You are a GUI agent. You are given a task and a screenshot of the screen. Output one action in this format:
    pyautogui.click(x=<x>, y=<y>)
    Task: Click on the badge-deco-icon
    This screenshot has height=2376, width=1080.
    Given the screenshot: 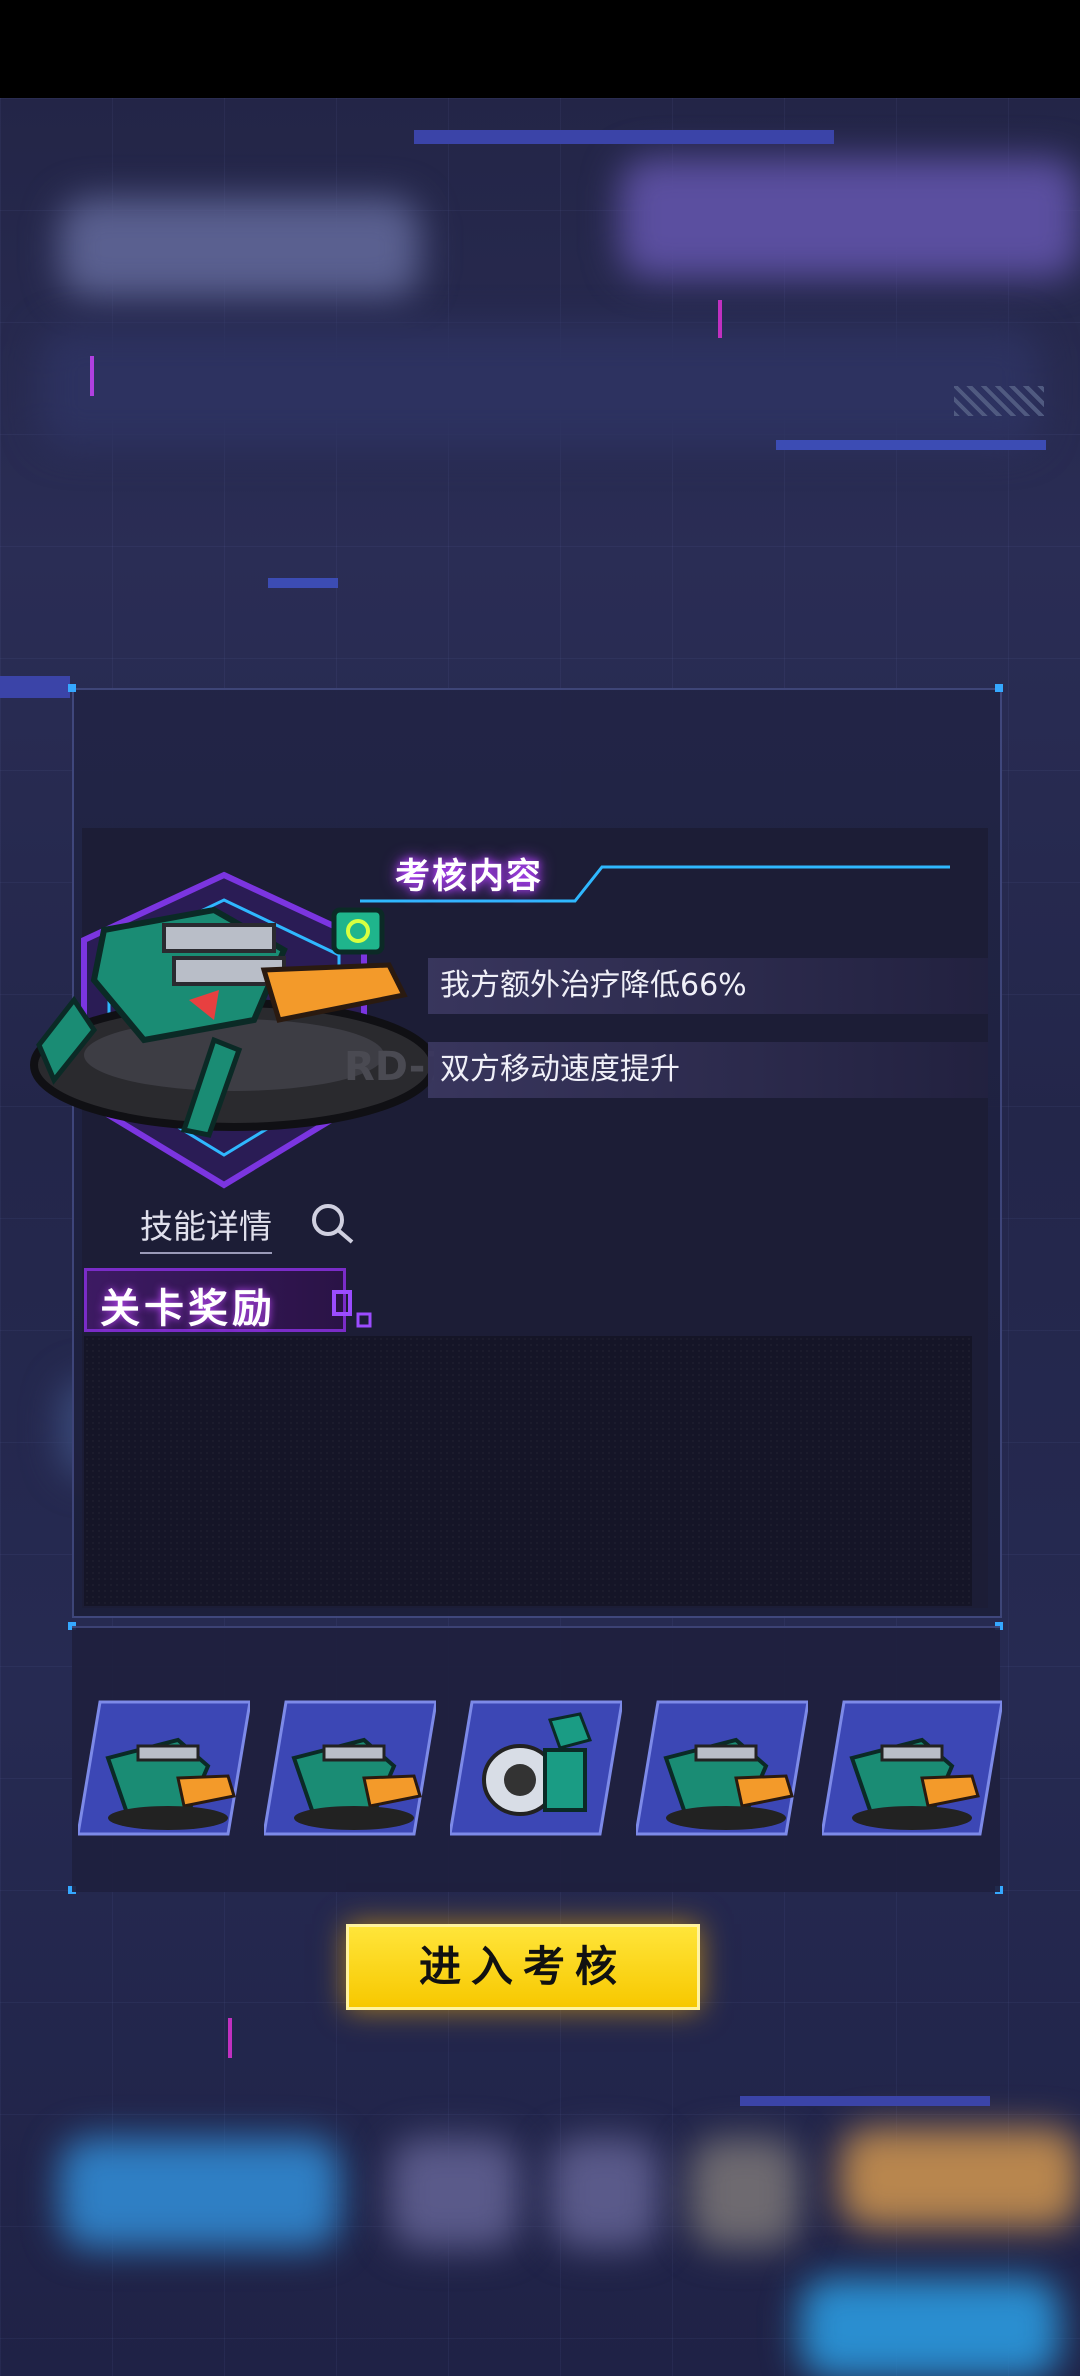 What is the action you would take?
    pyautogui.click(x=352, y=1309)
    